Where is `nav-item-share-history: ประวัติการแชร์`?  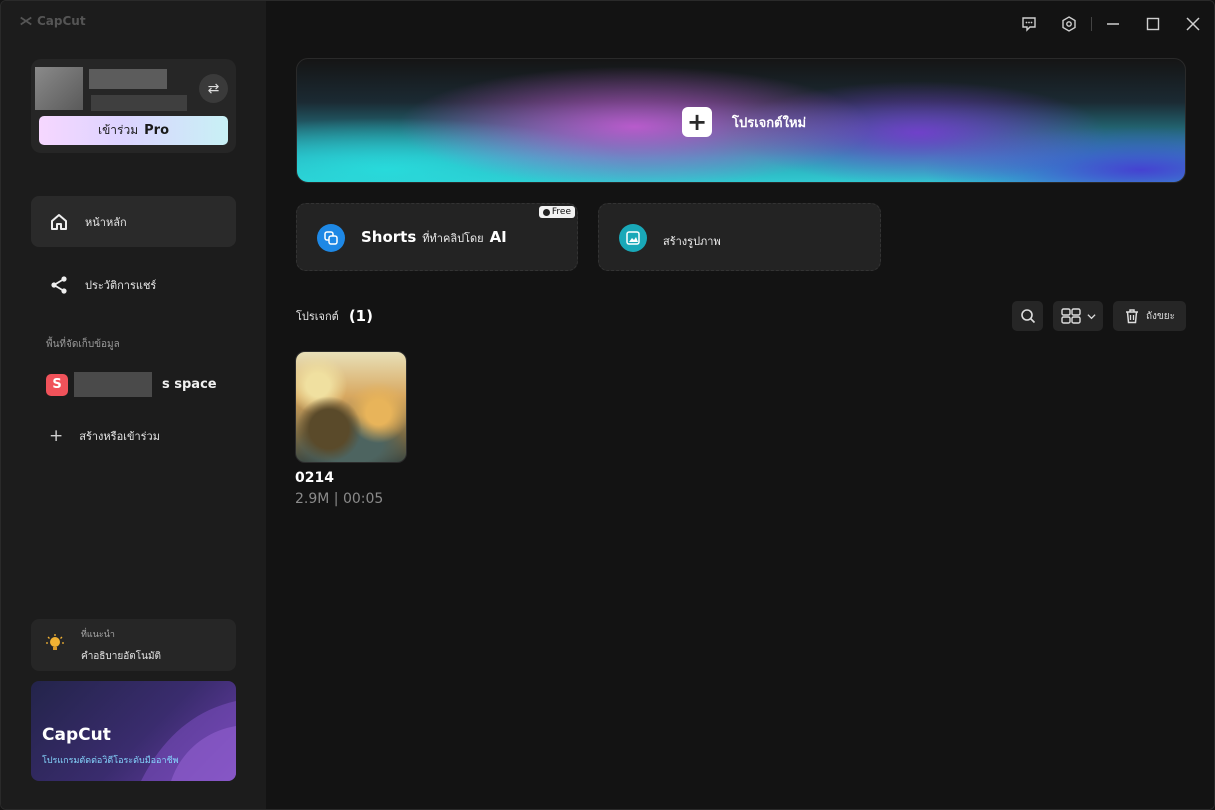
nav-item-share-history: ประวัติการแชร์ is located at coordinates (133, 284).